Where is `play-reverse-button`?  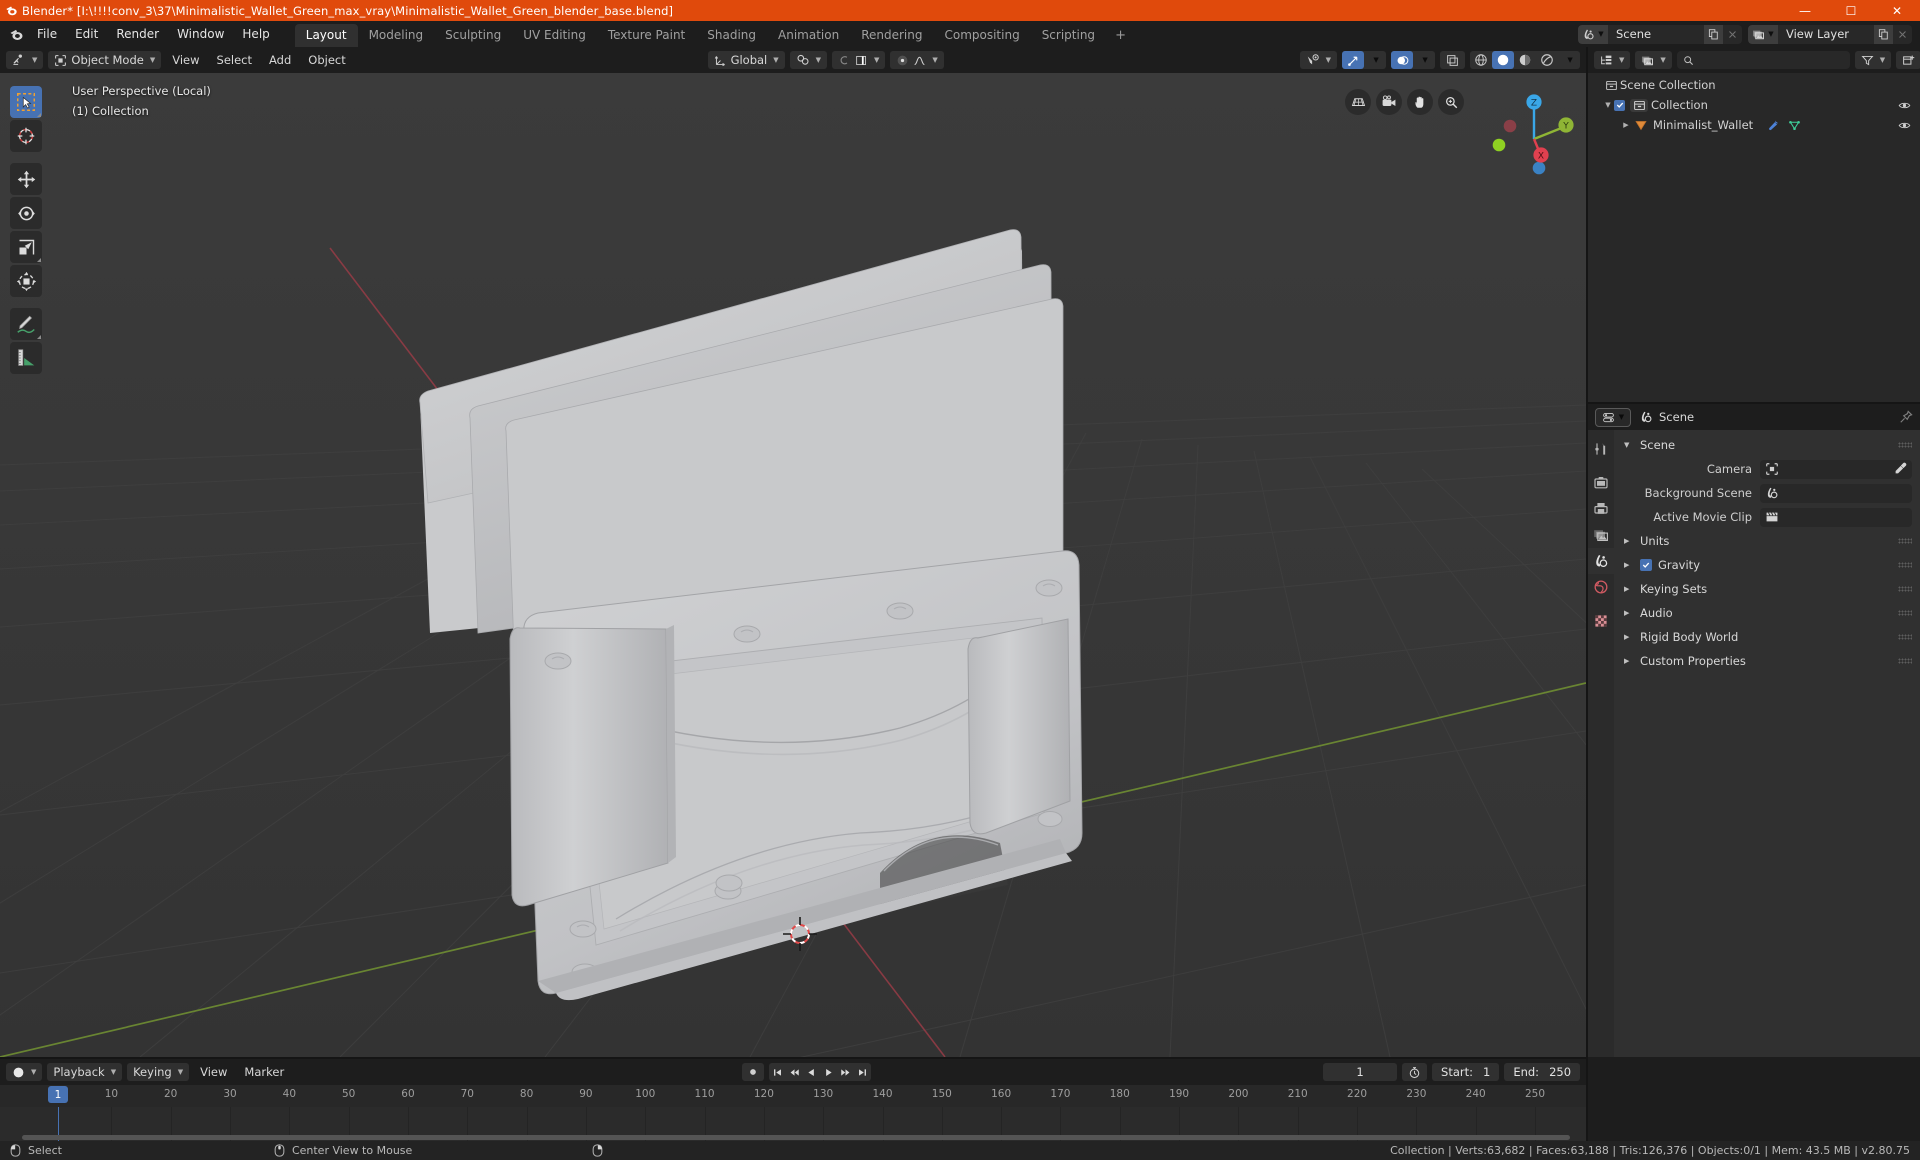
play-reverse-button is located at coordinates (811, 1072).